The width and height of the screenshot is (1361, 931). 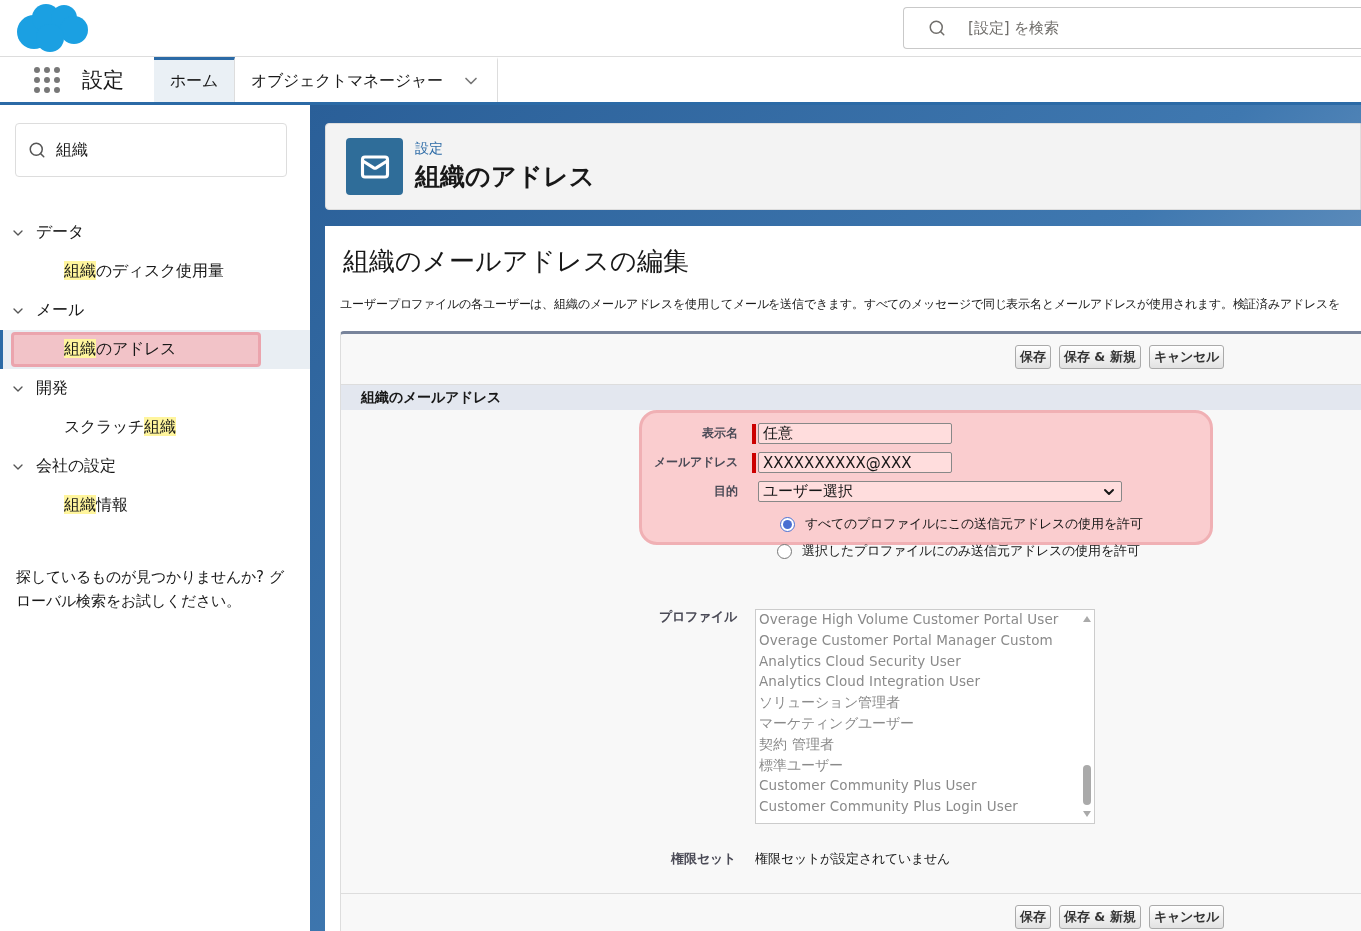 What do you see at coordinates (429, 149) in the screenshot?
I see `breadcrumb: 設定` at bounding box center [429, 149].